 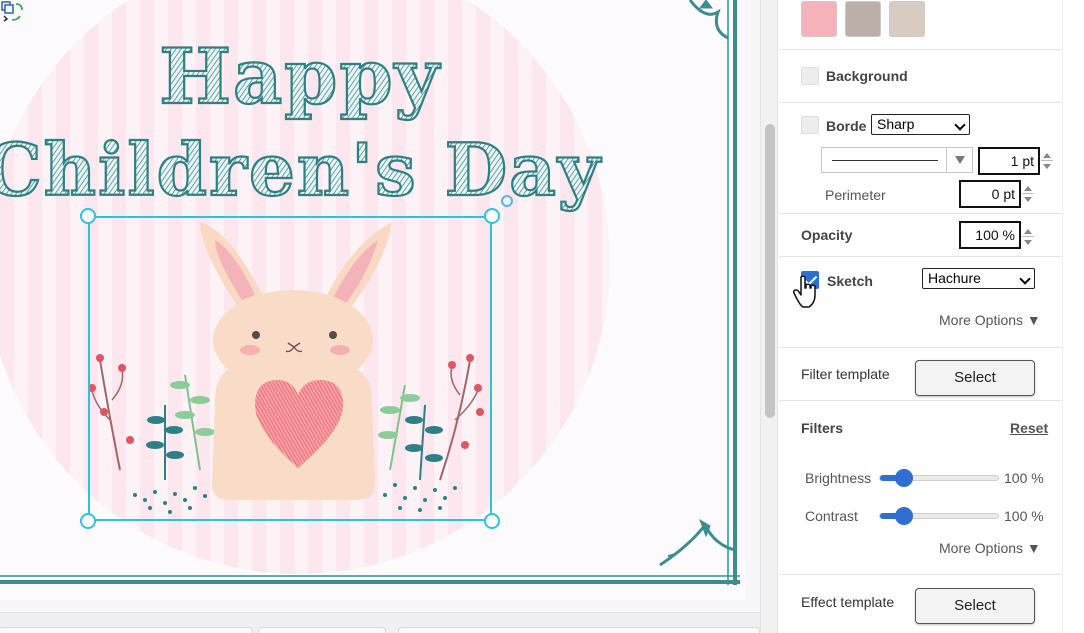 I want to click on contrast-slider, so click(x=939, y=516).